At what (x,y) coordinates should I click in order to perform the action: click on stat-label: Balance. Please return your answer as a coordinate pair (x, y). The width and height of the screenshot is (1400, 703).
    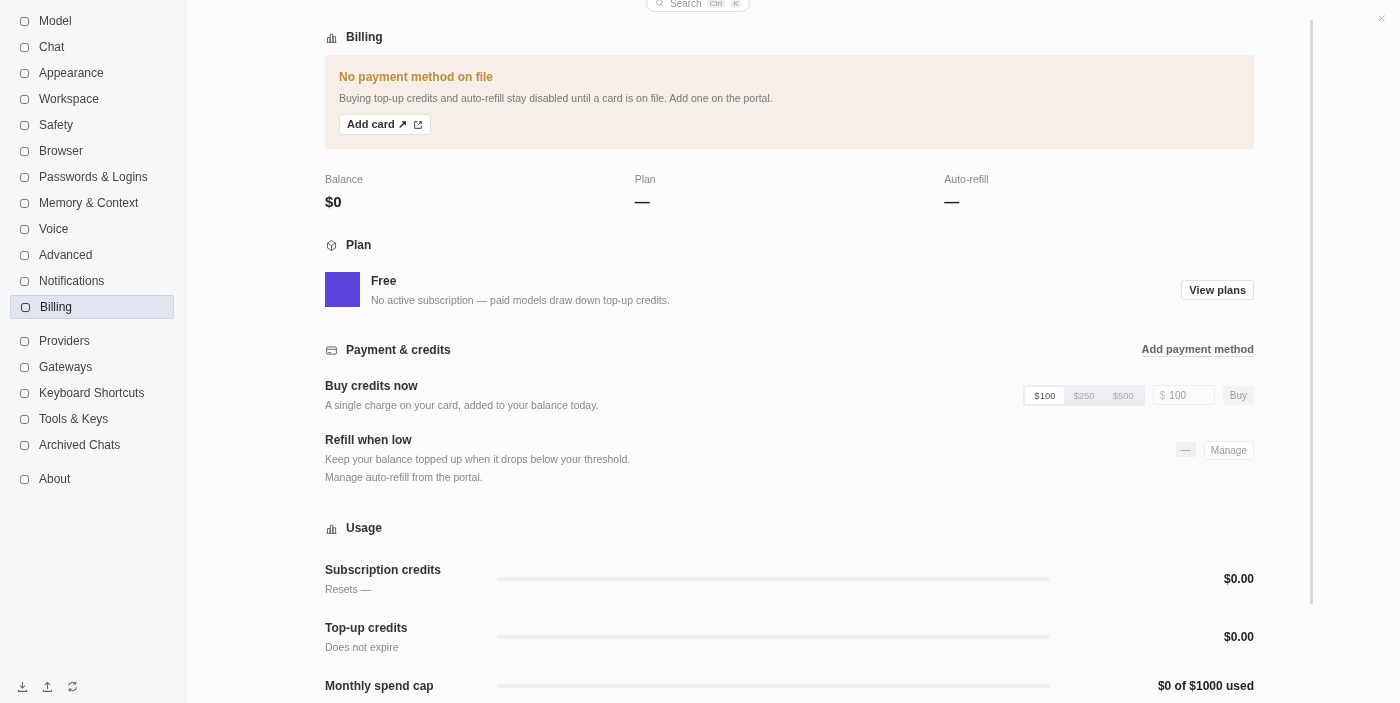
    Looking at the image, I should click on (344, 179).